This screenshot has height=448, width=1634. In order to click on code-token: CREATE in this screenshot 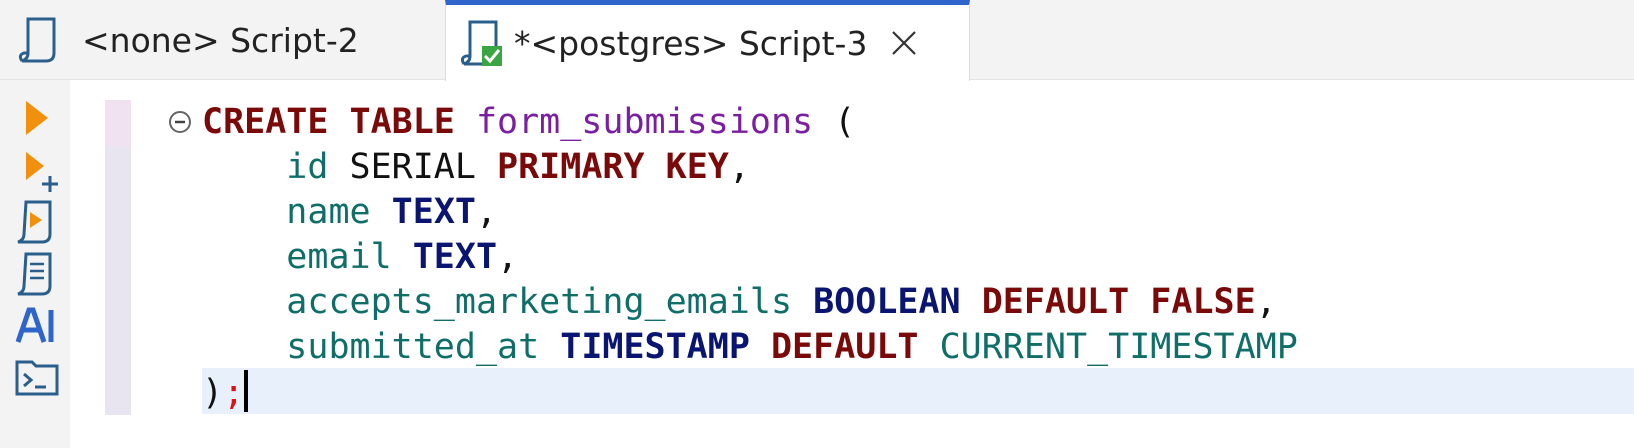, I will do `click(265, 122)`.